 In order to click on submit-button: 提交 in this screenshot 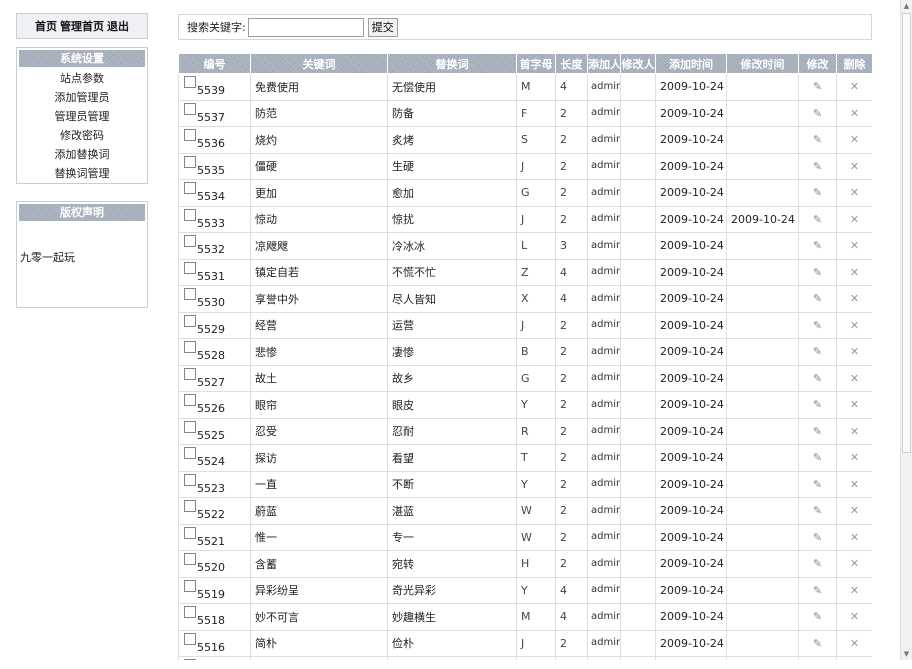, I will do `click(382, 27)`.